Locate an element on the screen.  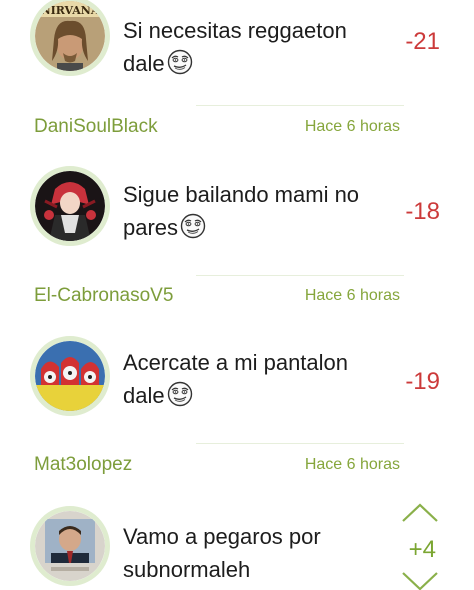
comment-text: Si necesitas reggaeton dale is located at coordinates (248, 47).